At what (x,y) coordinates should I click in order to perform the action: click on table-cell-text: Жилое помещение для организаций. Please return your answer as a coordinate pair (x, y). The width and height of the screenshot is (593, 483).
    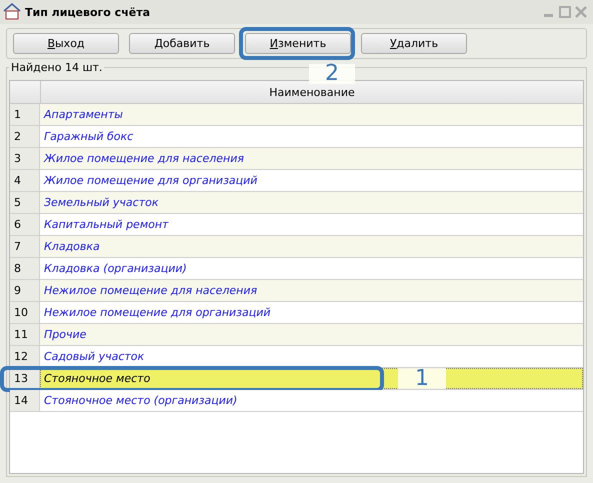
    Looking at the image, I should click on (150, 181).